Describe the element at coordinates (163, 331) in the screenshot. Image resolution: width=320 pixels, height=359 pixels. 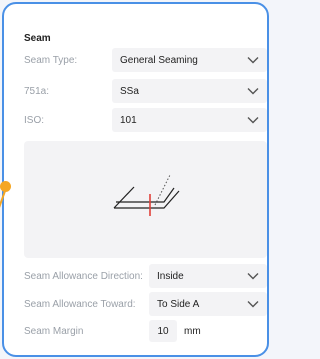
I see `seam-margin-input: 10` at that location.